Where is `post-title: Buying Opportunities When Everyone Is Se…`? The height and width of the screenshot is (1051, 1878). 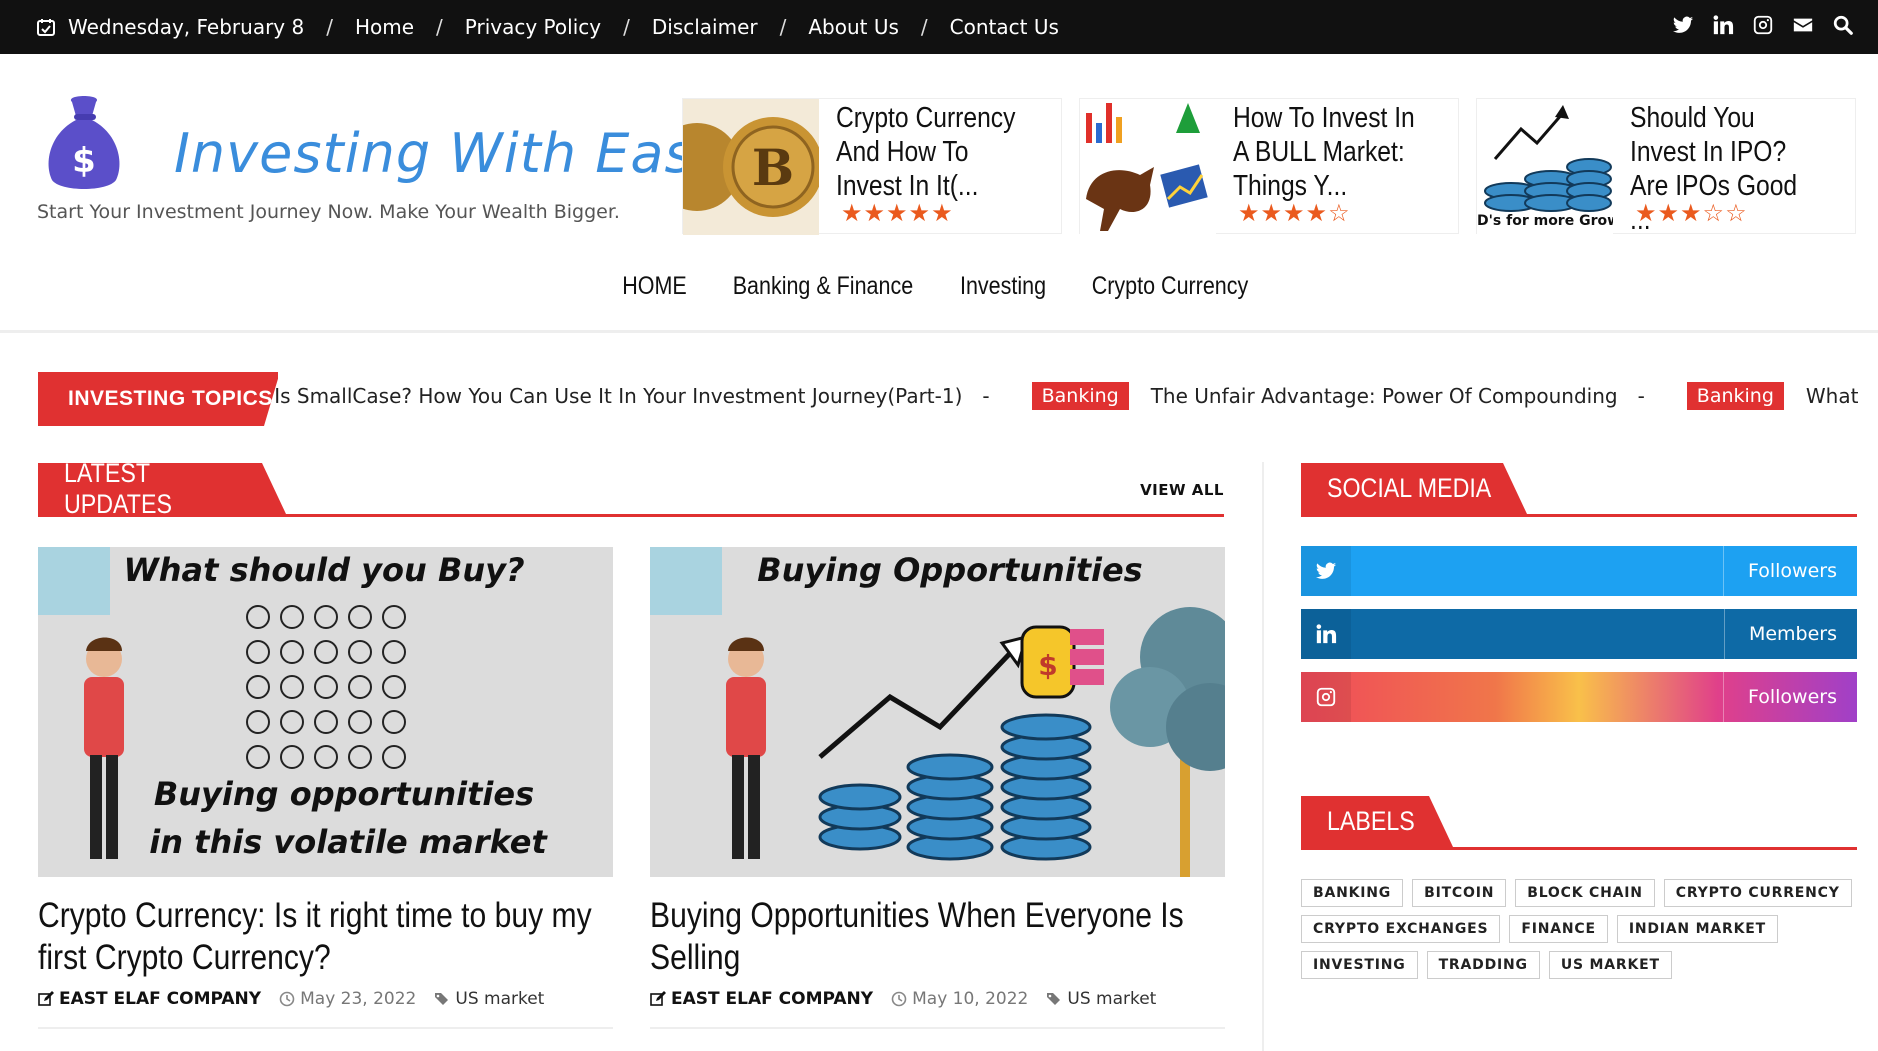 post-title: Buying Opportunities When Everyone Is Se… is located at coordinates (934, 937).